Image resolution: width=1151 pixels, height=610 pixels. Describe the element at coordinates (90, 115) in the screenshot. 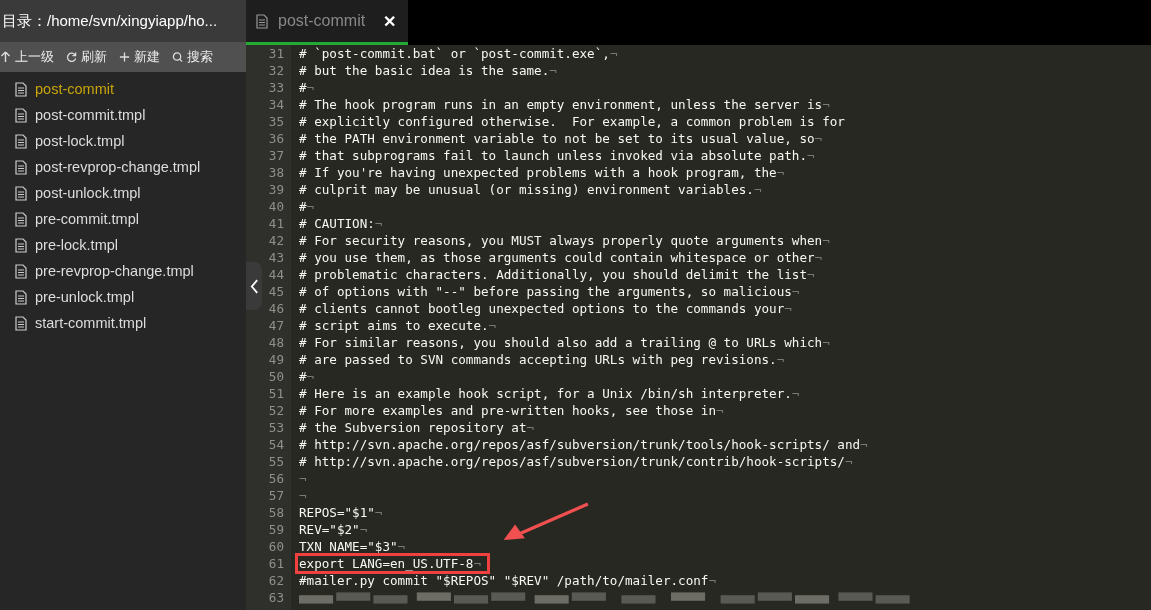

I see `file-name: post-commit.tmpl` at that location.